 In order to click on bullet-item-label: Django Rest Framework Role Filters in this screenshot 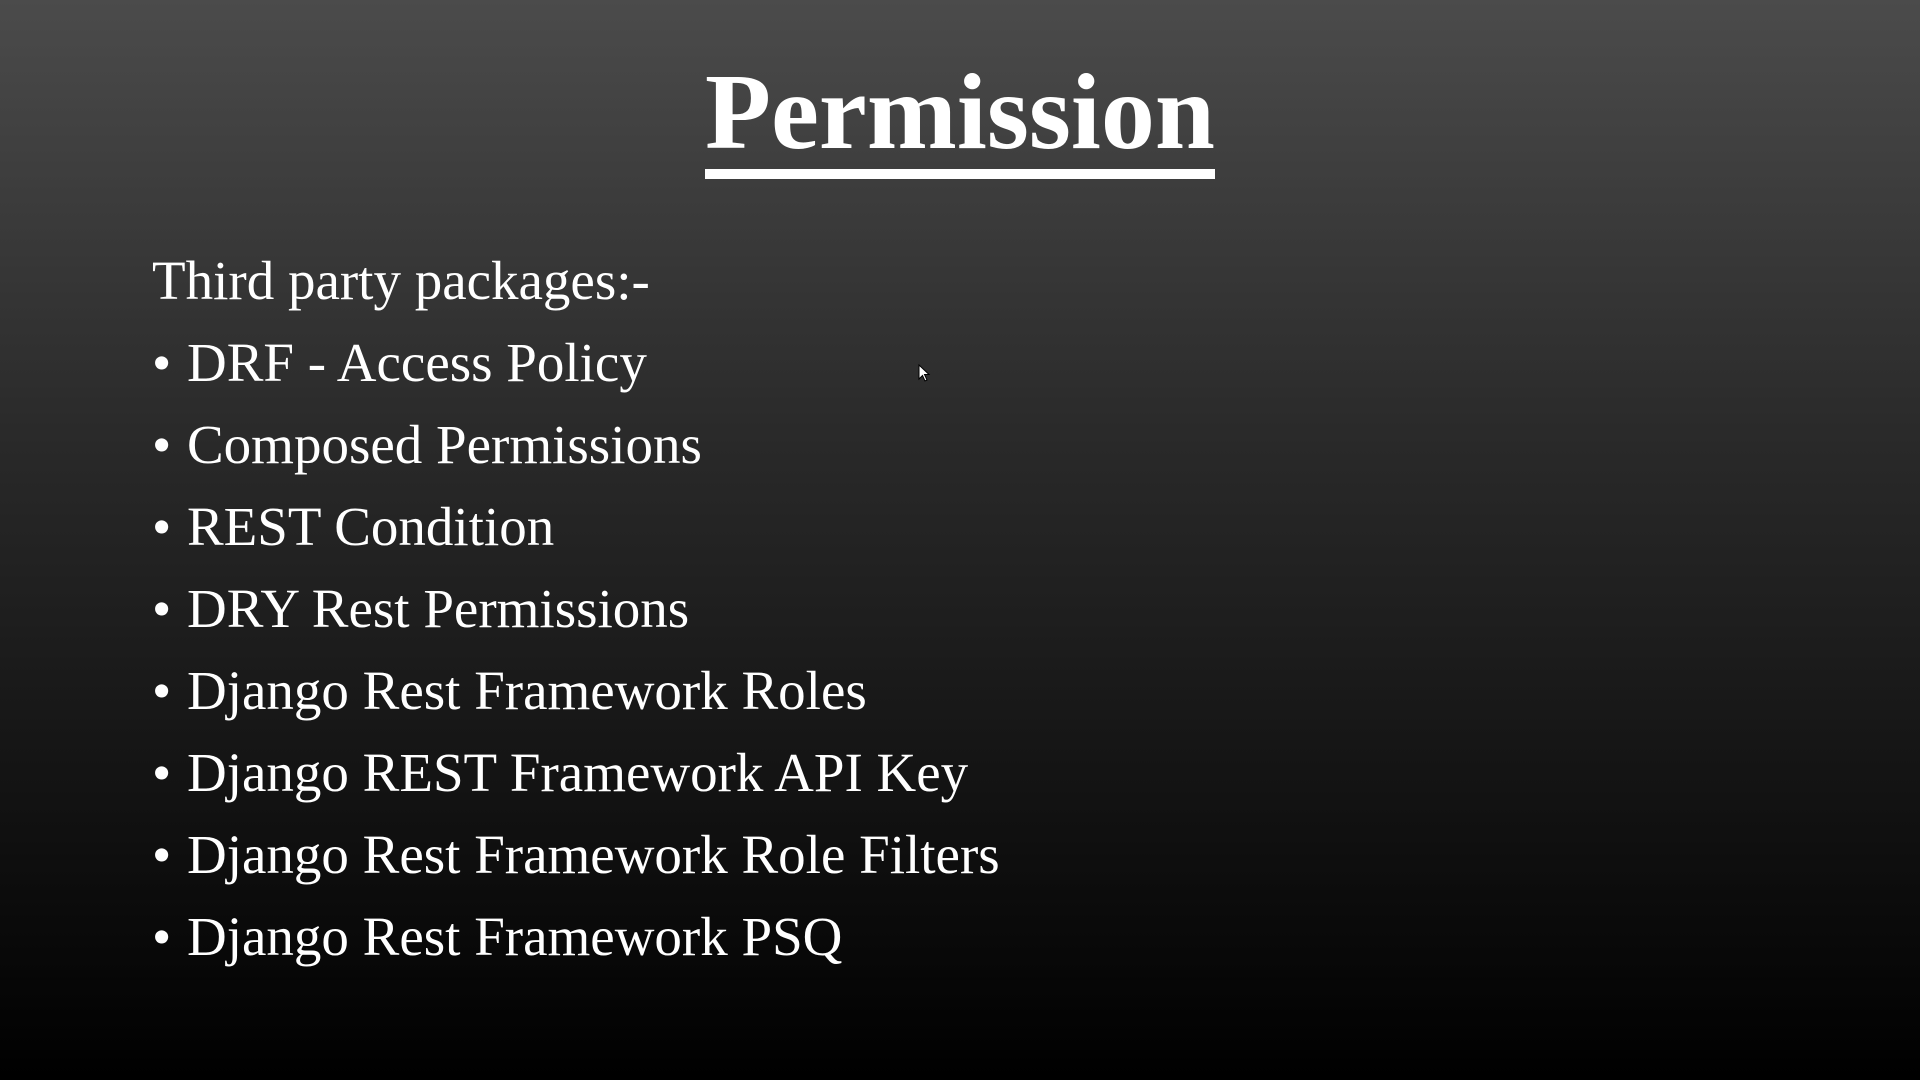, I will do `click(593, 854)`.